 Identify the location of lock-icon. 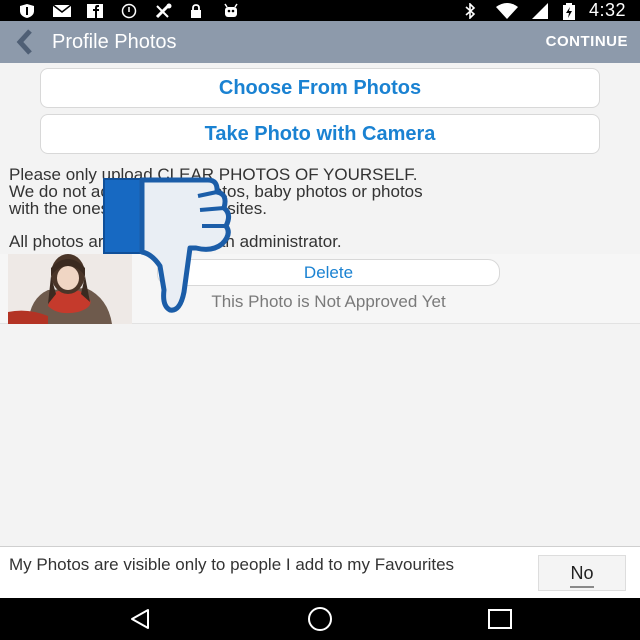
(198, 11).